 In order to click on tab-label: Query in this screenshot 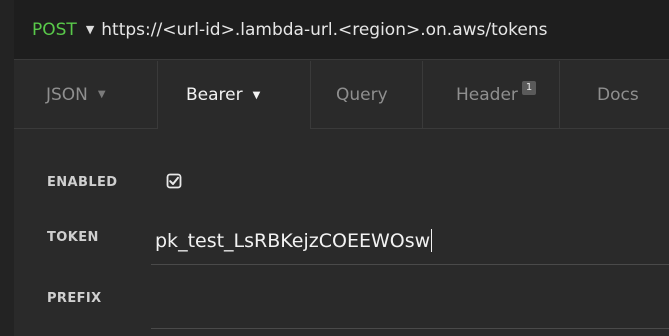, I will do `click(362, 94)`.